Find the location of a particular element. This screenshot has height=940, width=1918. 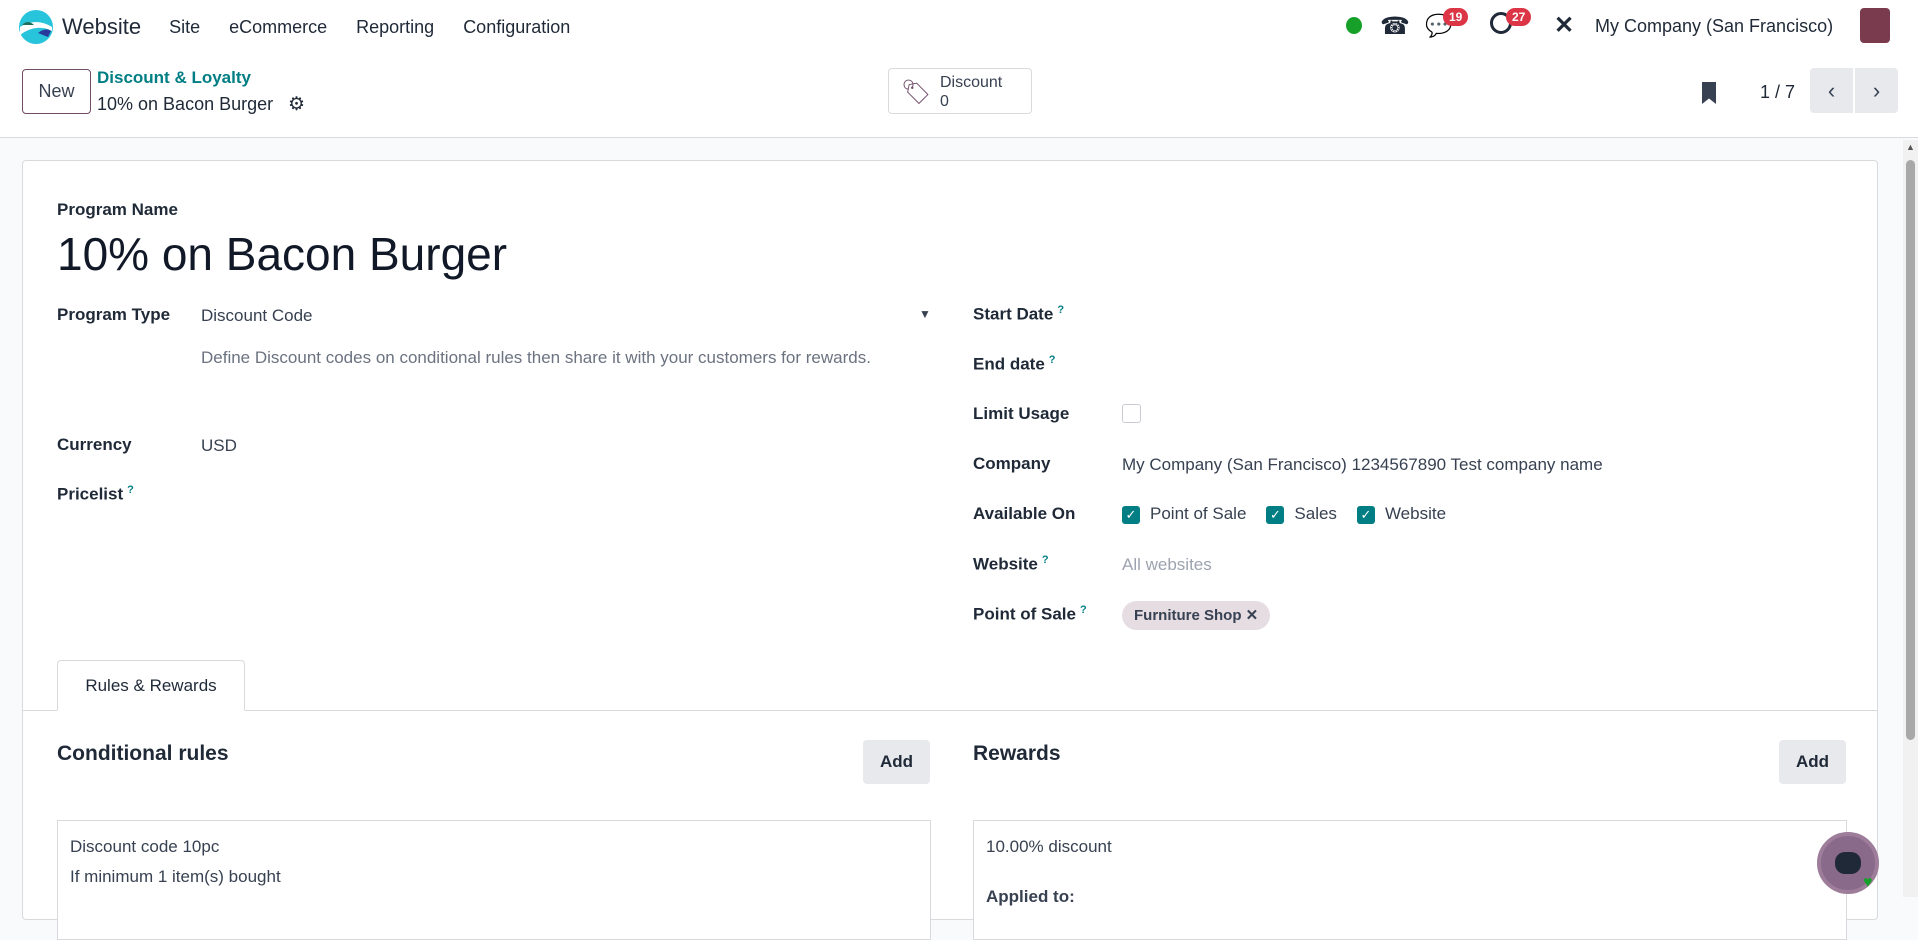

pager-next-button: › is located at coordinates (1876, 90).